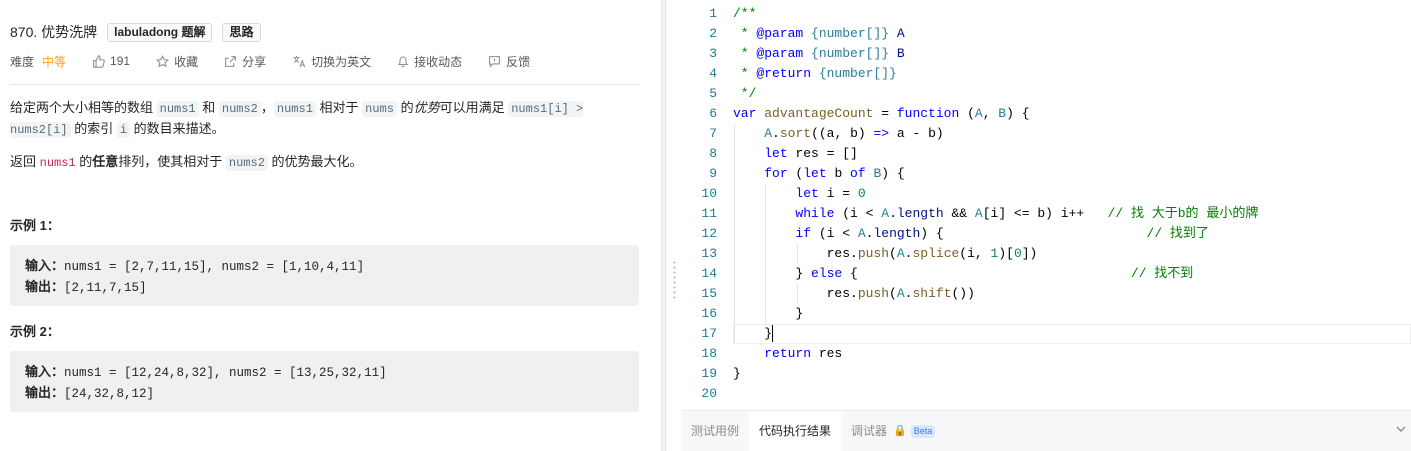 The width and height of the screenshot is (1411, 451). Describe the element at coordinates (123, 130) in the screenshot. I see `inline-code: i` at that location.